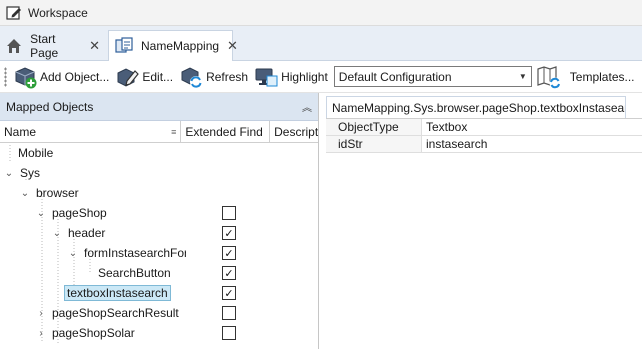 The width and height of the screenshot is (642, 349). Describe the element at coordinates (532, 127) in the screenshot. I see `property-value: Textbox` at that location.